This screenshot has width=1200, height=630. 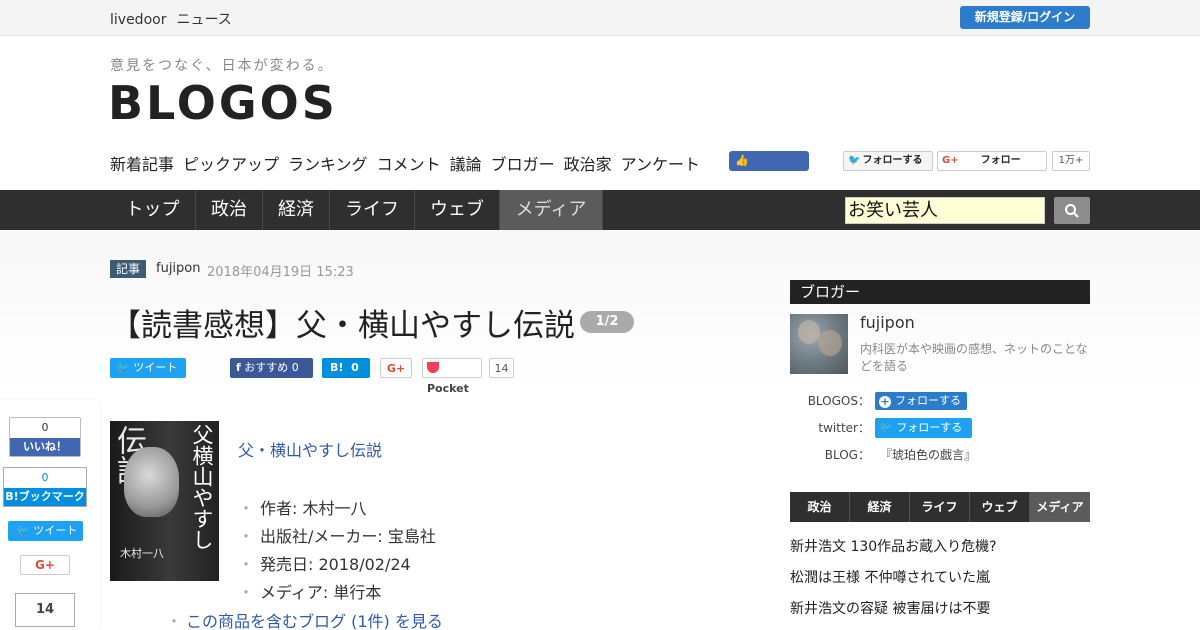 What do you see at coordinates (337, 593) in the screenshot?
I see `book-media: メディア: 単行本` at bounding box center [337, 593].